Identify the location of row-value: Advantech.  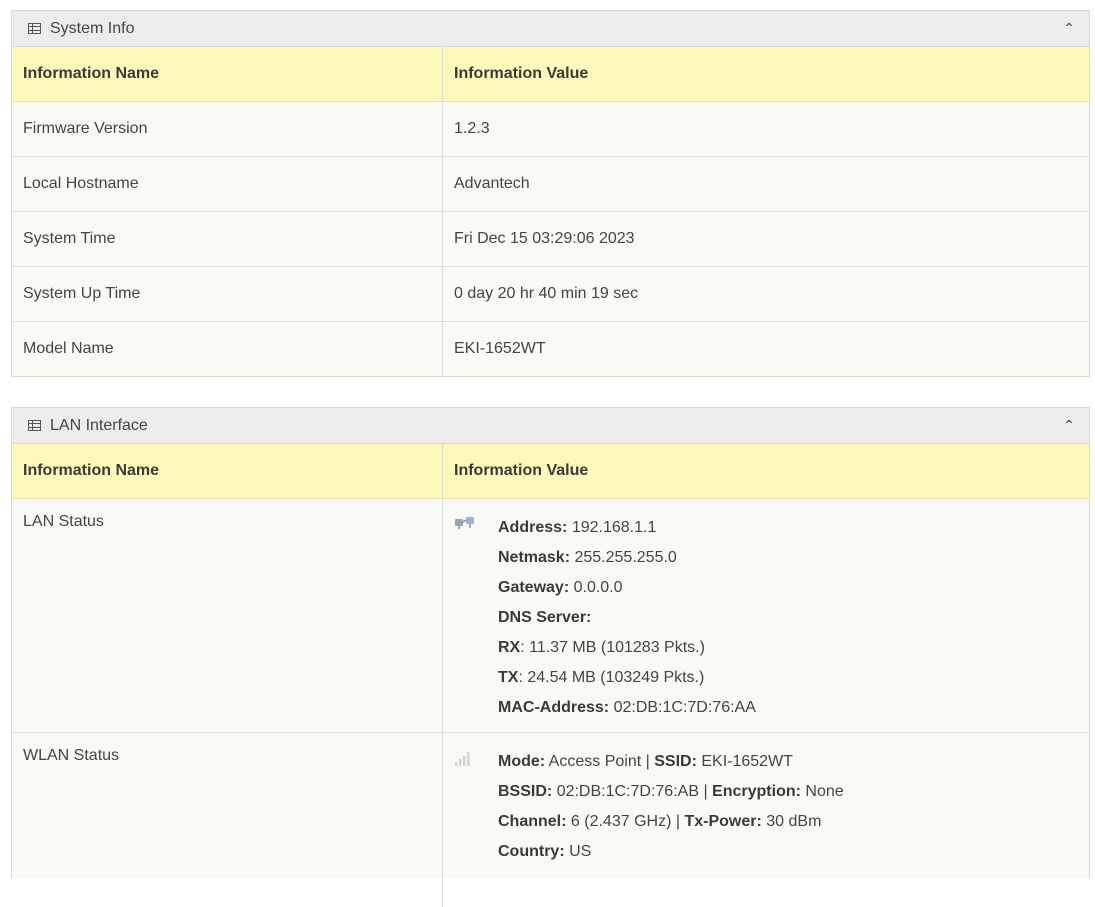
(766, 184).